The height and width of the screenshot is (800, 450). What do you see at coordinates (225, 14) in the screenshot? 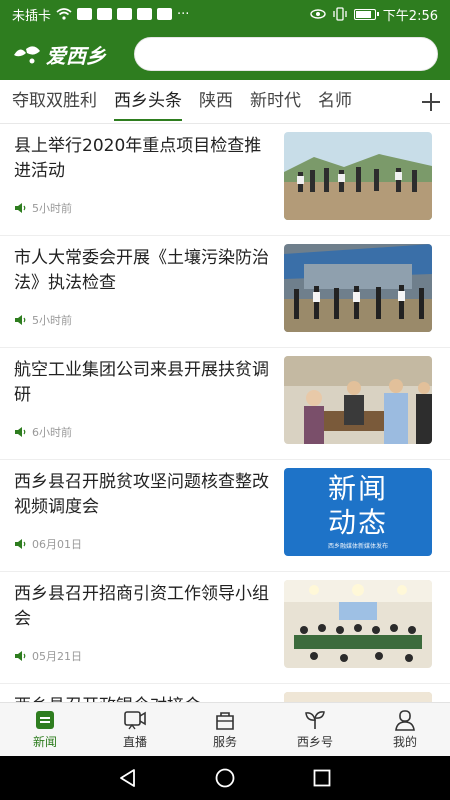
I see `status-bar: 未插卡 ··· 下午2:56` at bounding box center [225, 14].